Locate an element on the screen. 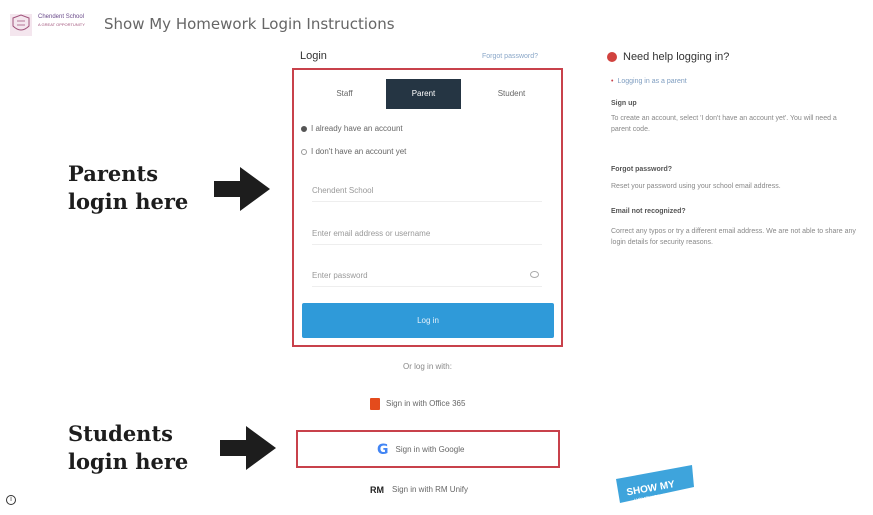 This screenshot has width=873, height=515. help-title: Need help logging in? is located at coordinates (668, 57).